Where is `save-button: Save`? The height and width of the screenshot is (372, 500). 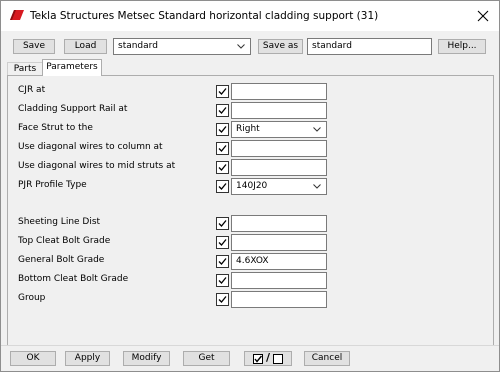
save-button: Save is located at coordinates (34, 46).